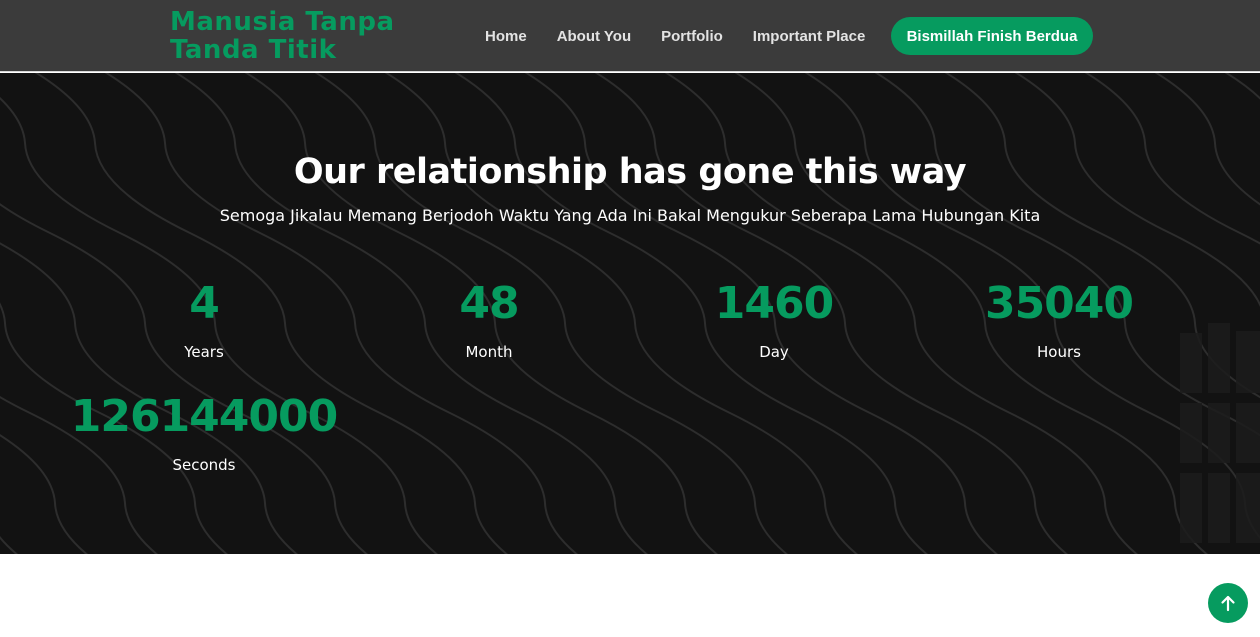 The height and width of the screenshot is (637, 1260). Describe the element at coordinates (5, 313) in the screenshot. I see `wave-line` at that location.